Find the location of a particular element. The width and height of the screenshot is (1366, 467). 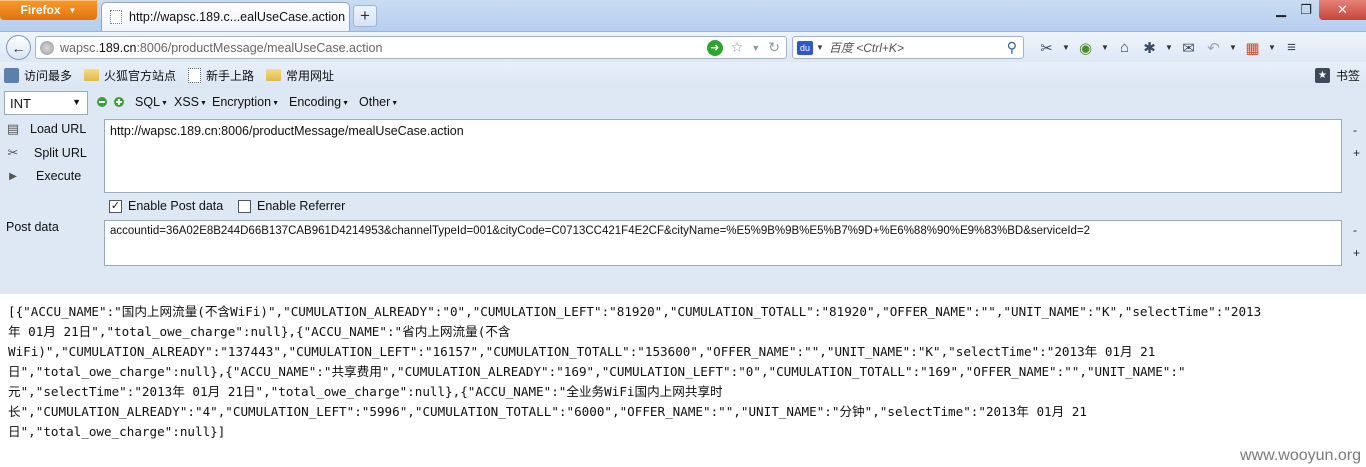

decrement-icon is located at coordinates (102, 102).